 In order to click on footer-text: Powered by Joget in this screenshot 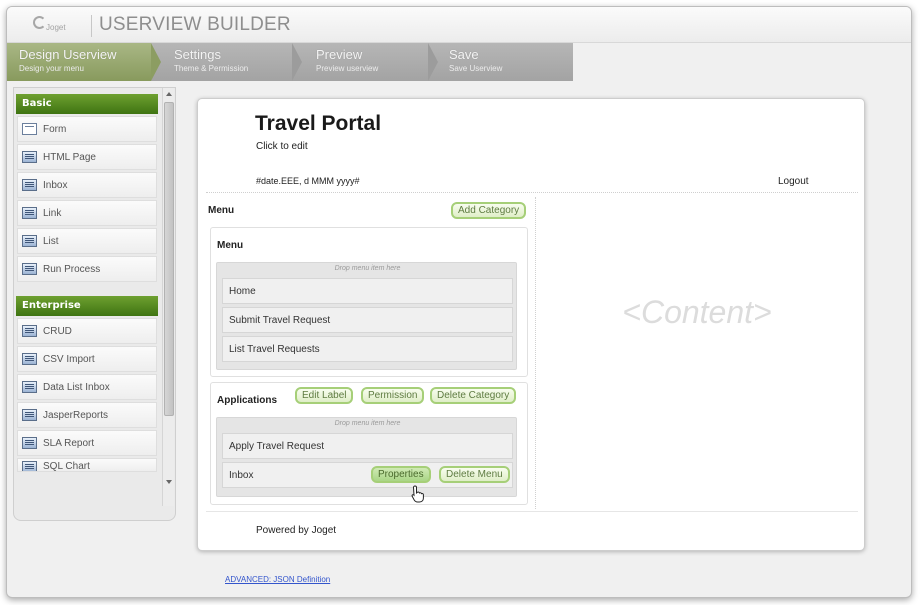, I will do `click(296, 530)`.